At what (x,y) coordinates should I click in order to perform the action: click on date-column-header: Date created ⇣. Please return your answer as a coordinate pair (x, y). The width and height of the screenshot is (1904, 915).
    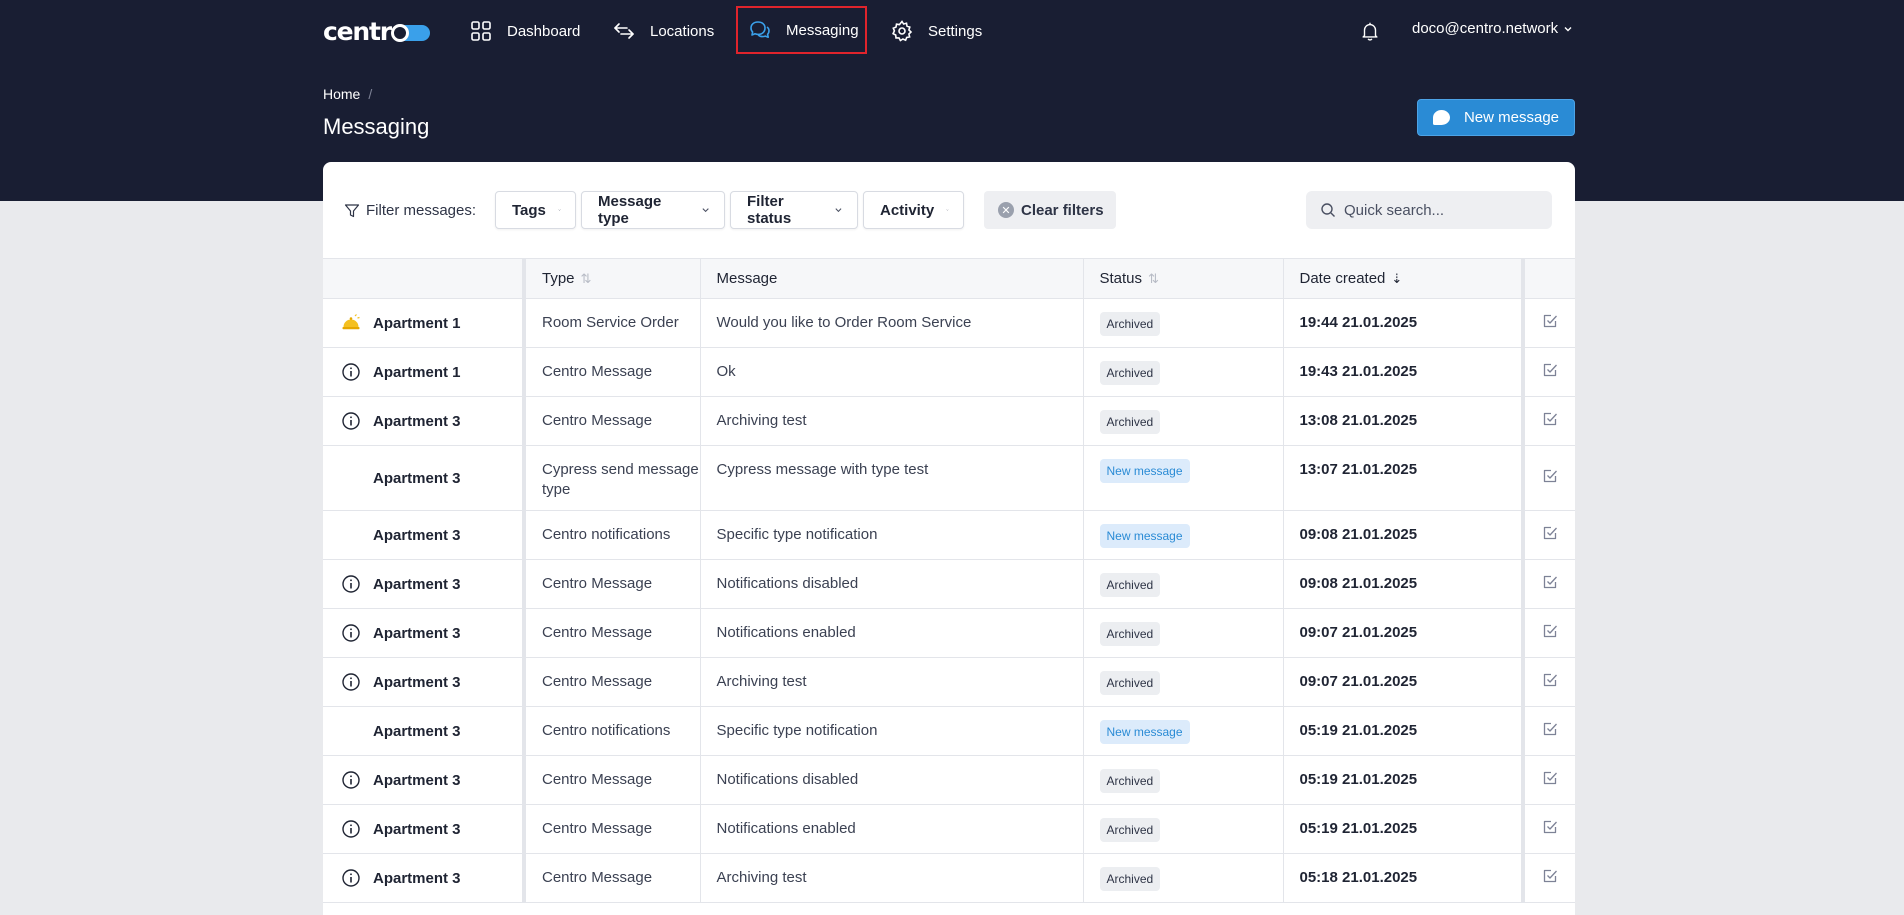
    Looking at the image, I should click on (1403, 278).